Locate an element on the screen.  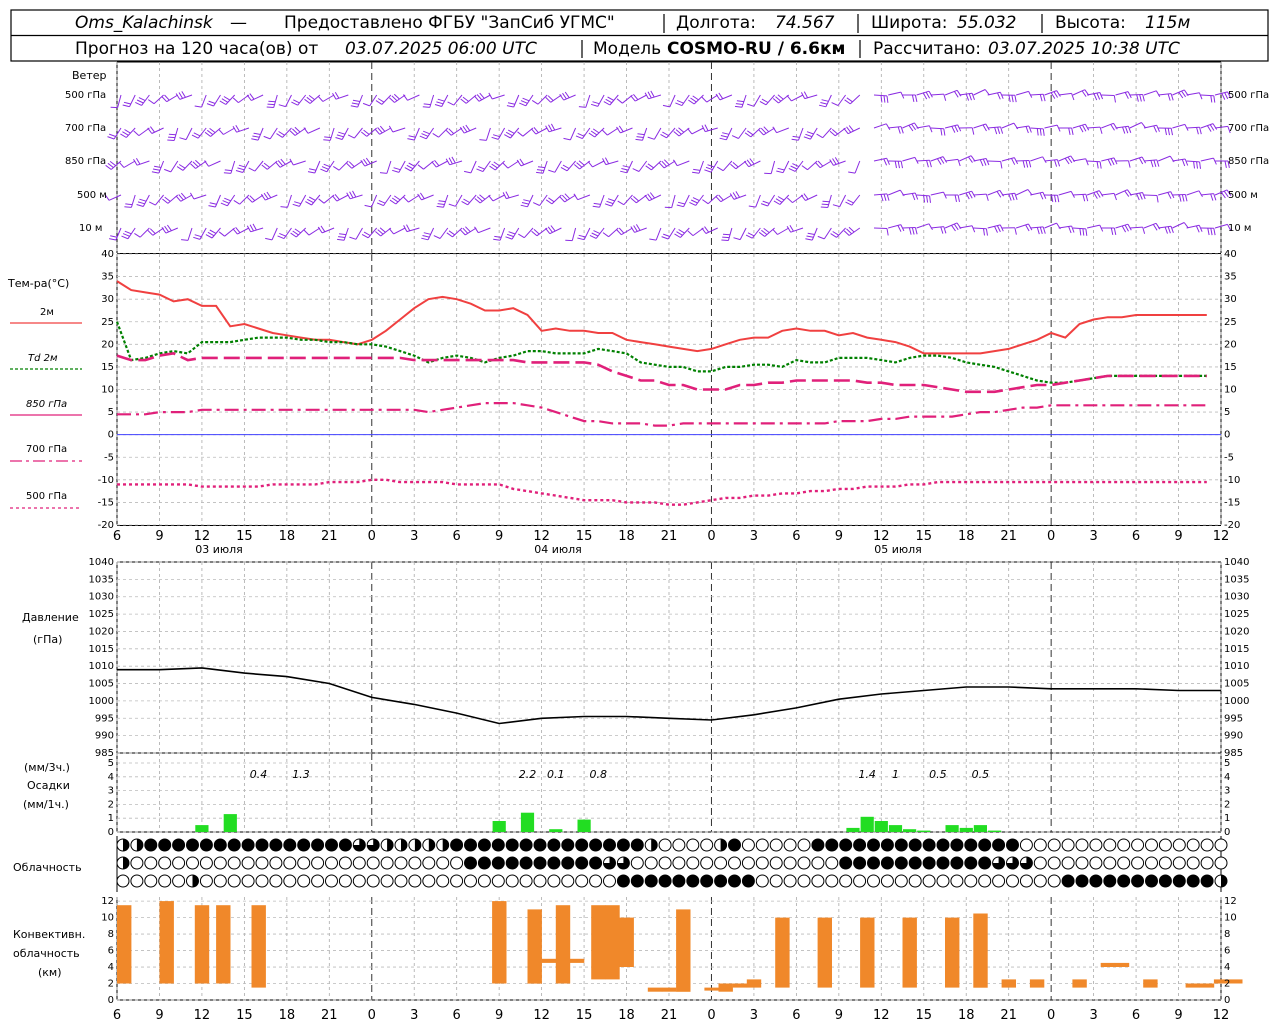
date-label: 04 июля is located at coordinates (558, 549).